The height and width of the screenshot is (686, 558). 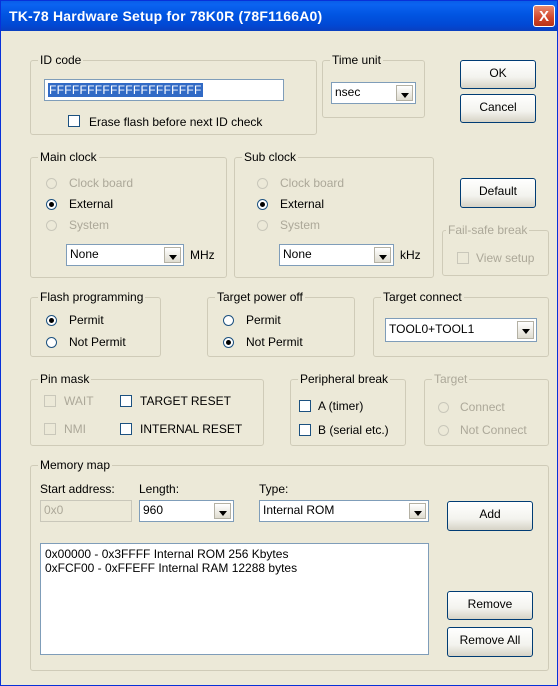 I want to click on ok-button: OK, so click(x=498, y=74).